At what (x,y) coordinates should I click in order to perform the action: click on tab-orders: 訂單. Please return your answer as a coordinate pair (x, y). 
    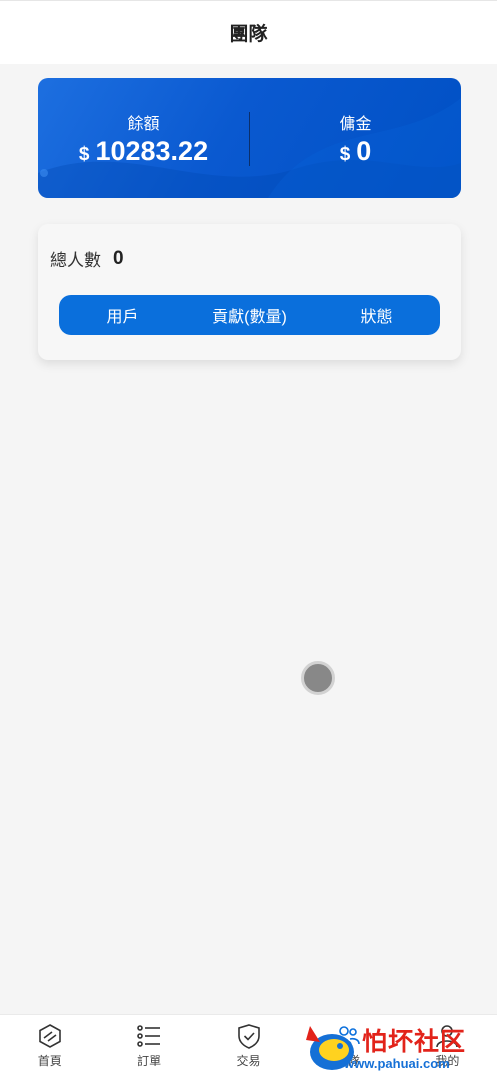
    Looking at the image, I should click on (148, 1045).